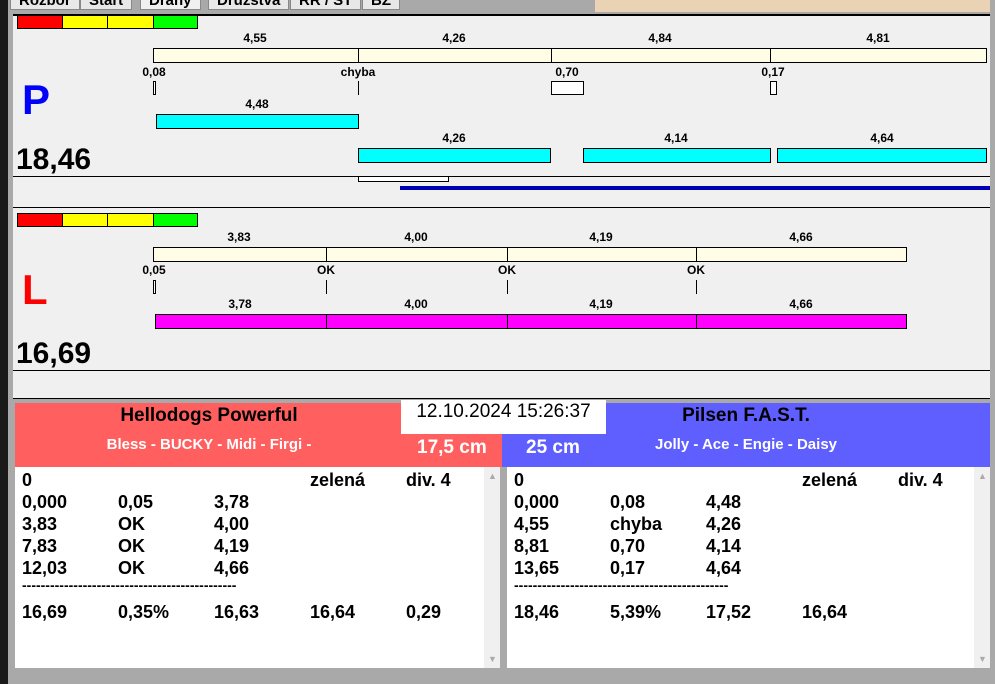  I want to click on check-label: 0,05, so click(154, 270).